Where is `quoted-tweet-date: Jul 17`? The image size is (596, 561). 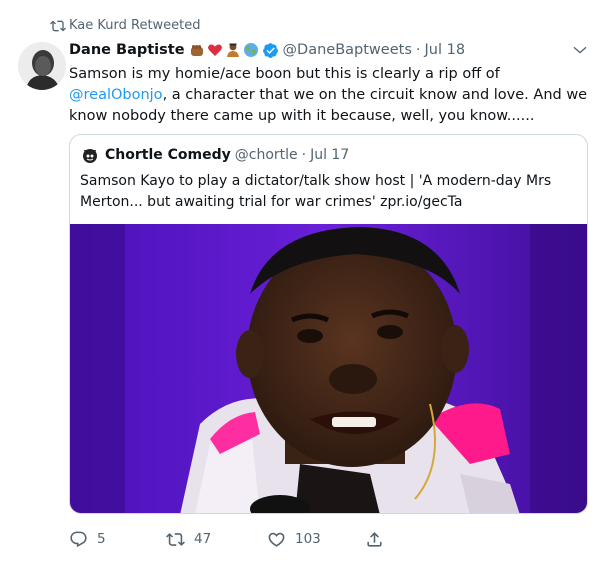
quoted-tweet-date: Jul 17 is located at coordinates (329, 155).